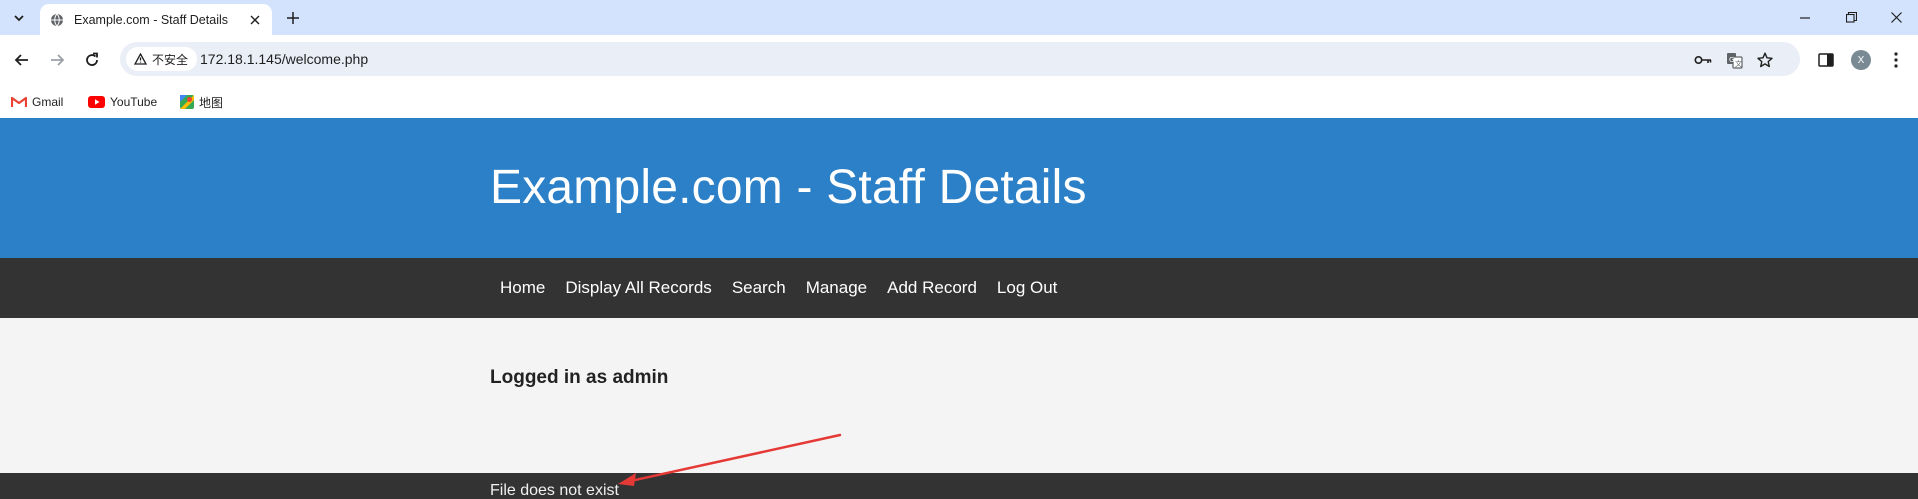 The height and width of the screenshot is (499, 1918). Describe the element at coordinates (554, 490) in the screenshot. I see `error-message: File does not exist` at that location.